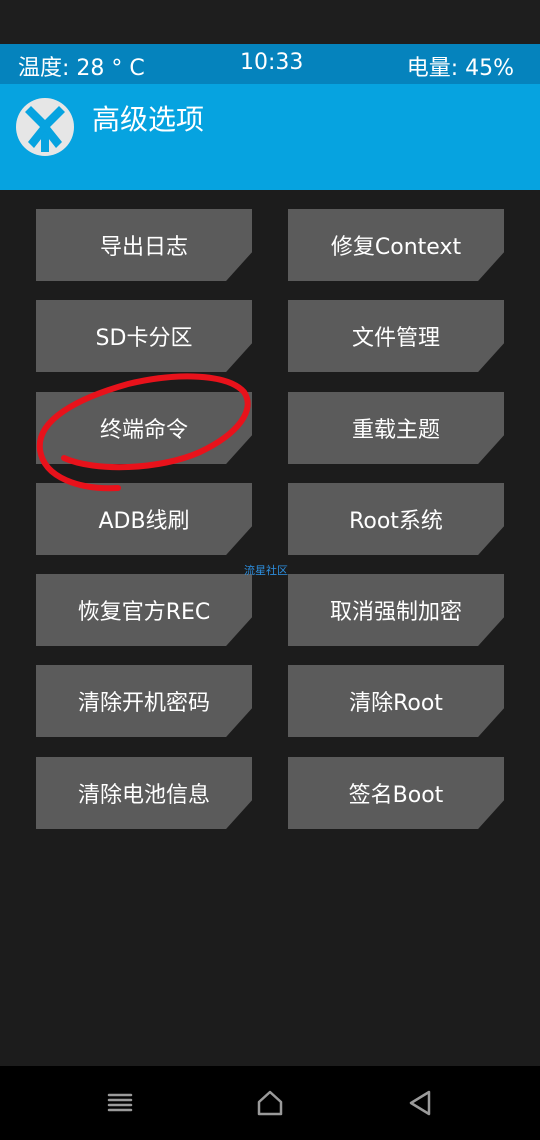  Describe the element at coordinates (396, 793) in the screenshot. I see `sign-boot-button: 签名Boot` at that location.